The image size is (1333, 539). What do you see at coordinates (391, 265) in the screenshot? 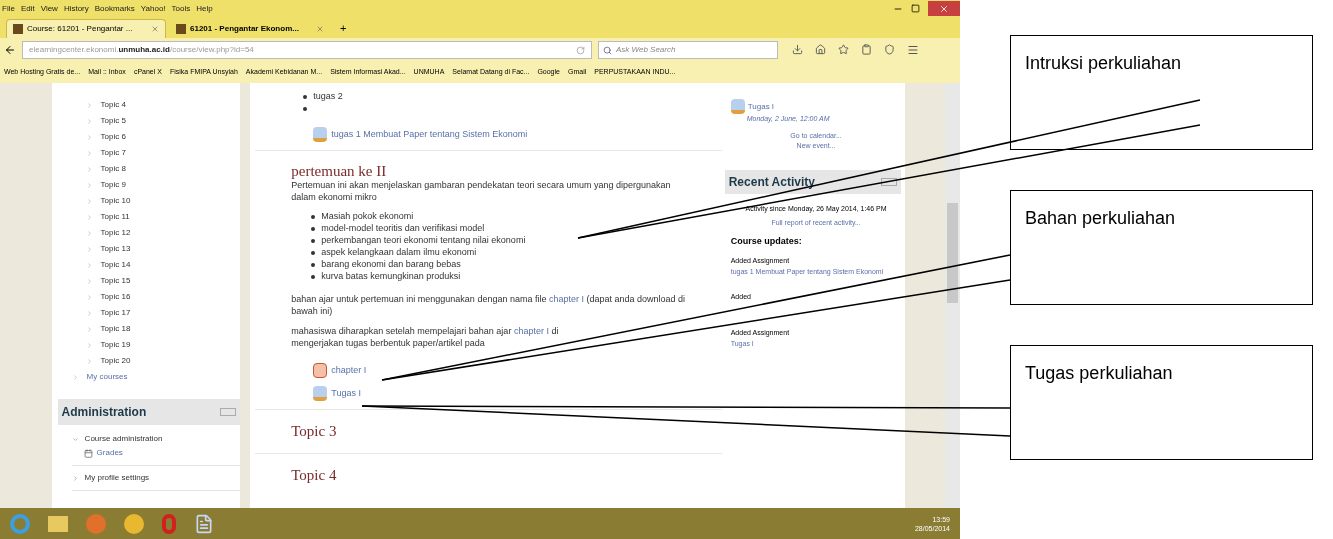
I see `list-item: barang ekonomi dan barang bebas` at bounding box center [391, 265].